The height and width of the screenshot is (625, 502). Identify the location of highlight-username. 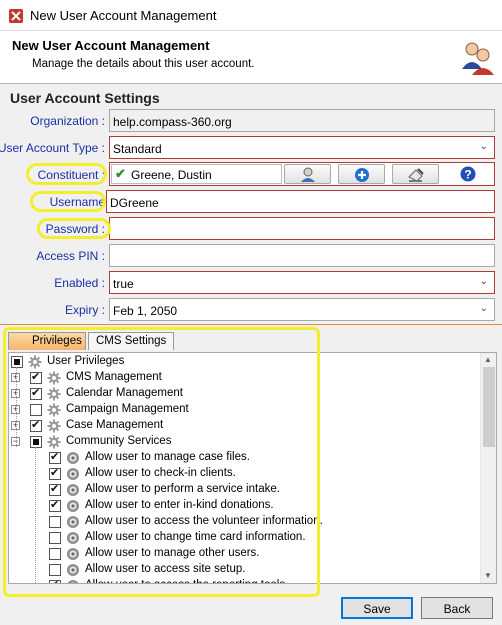
(68, 201).